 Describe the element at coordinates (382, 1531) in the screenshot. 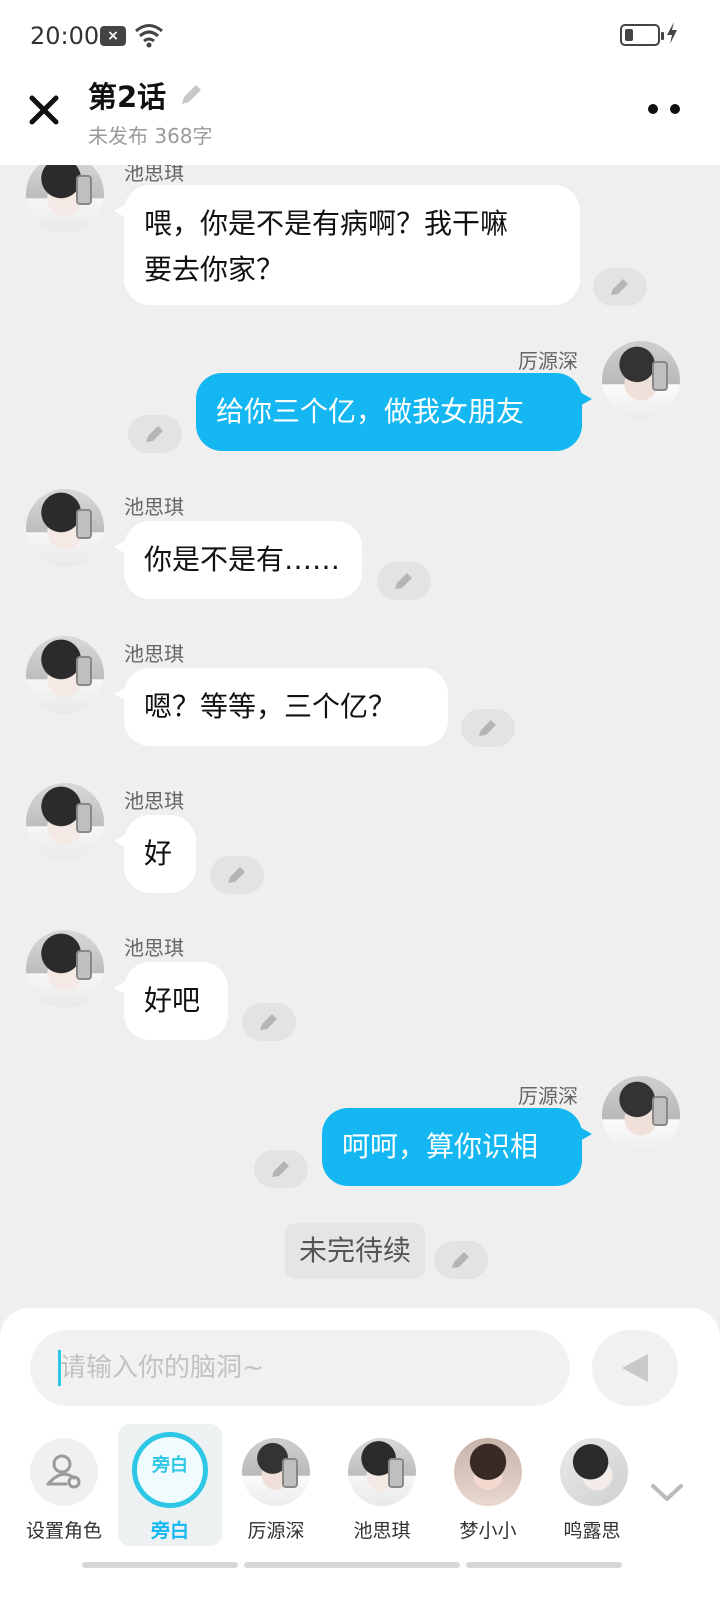

I see `role-label: 池思琪` at that location.